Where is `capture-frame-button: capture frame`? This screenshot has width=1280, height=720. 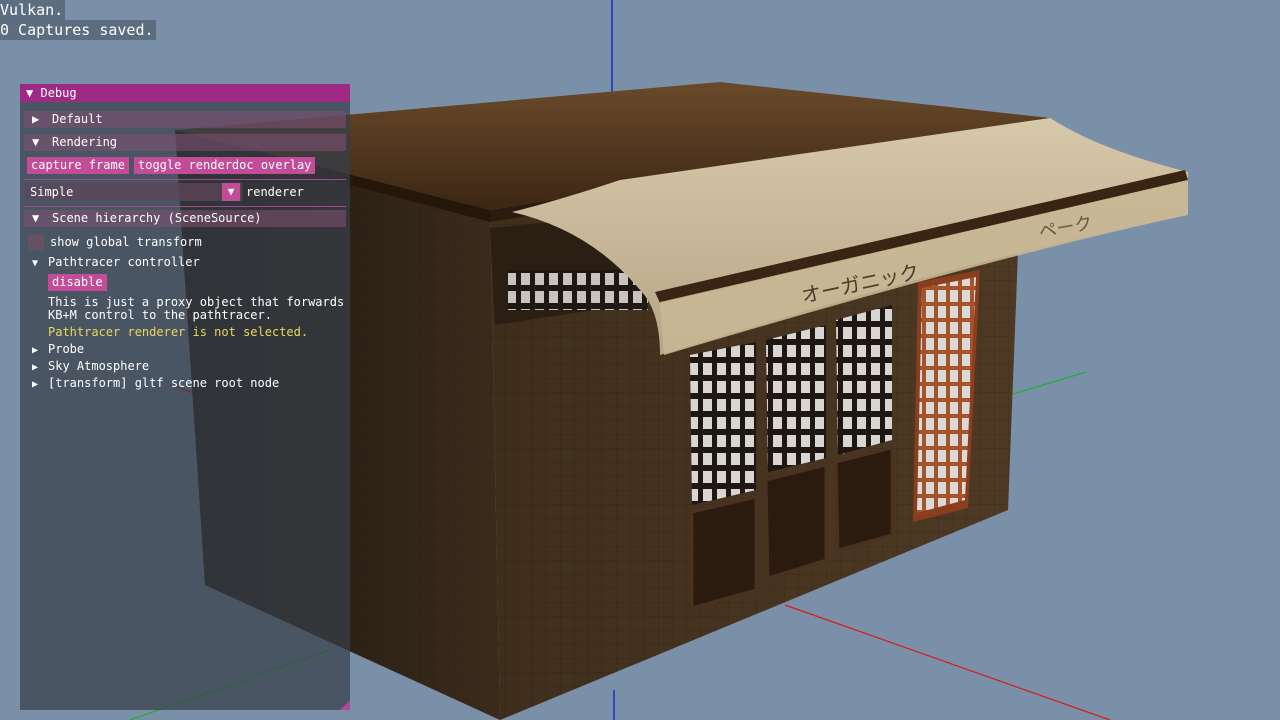 capture-frame-button: capture frame is located at coordinates (78, 165).